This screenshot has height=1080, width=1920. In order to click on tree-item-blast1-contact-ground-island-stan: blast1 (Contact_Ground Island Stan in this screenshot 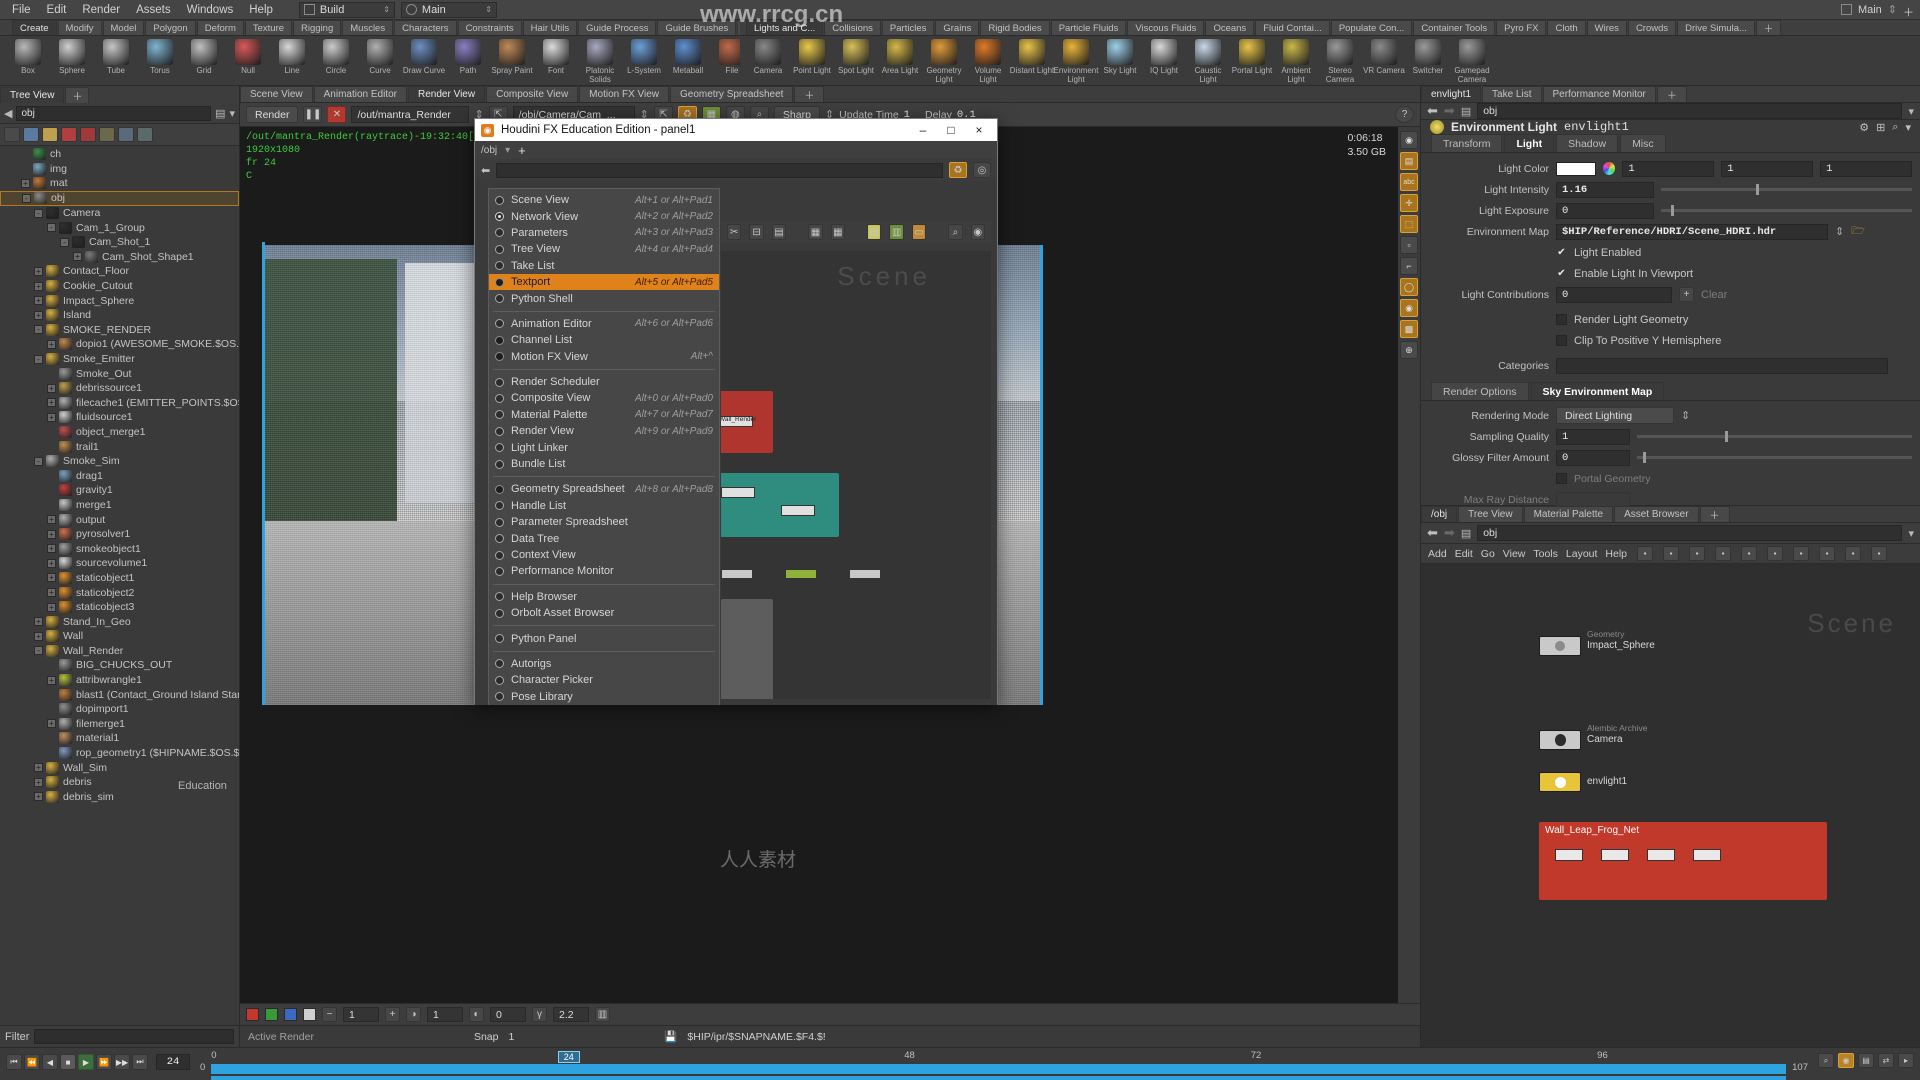, I will do `click(119, 694)`.